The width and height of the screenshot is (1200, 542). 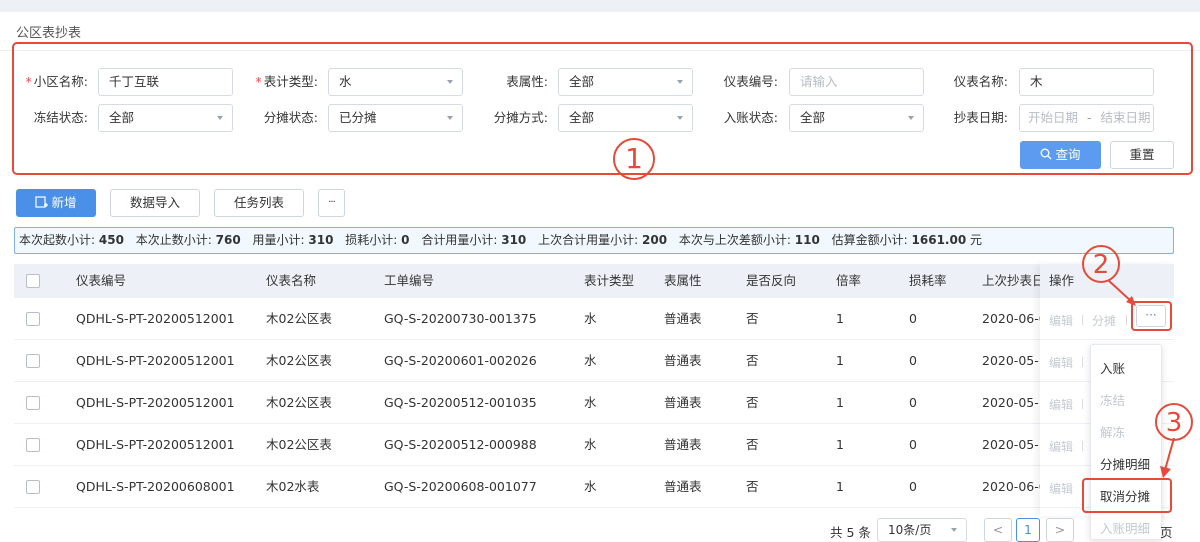 I want to click on summary-estimate-unit: 元, so click(x=976, y=240).